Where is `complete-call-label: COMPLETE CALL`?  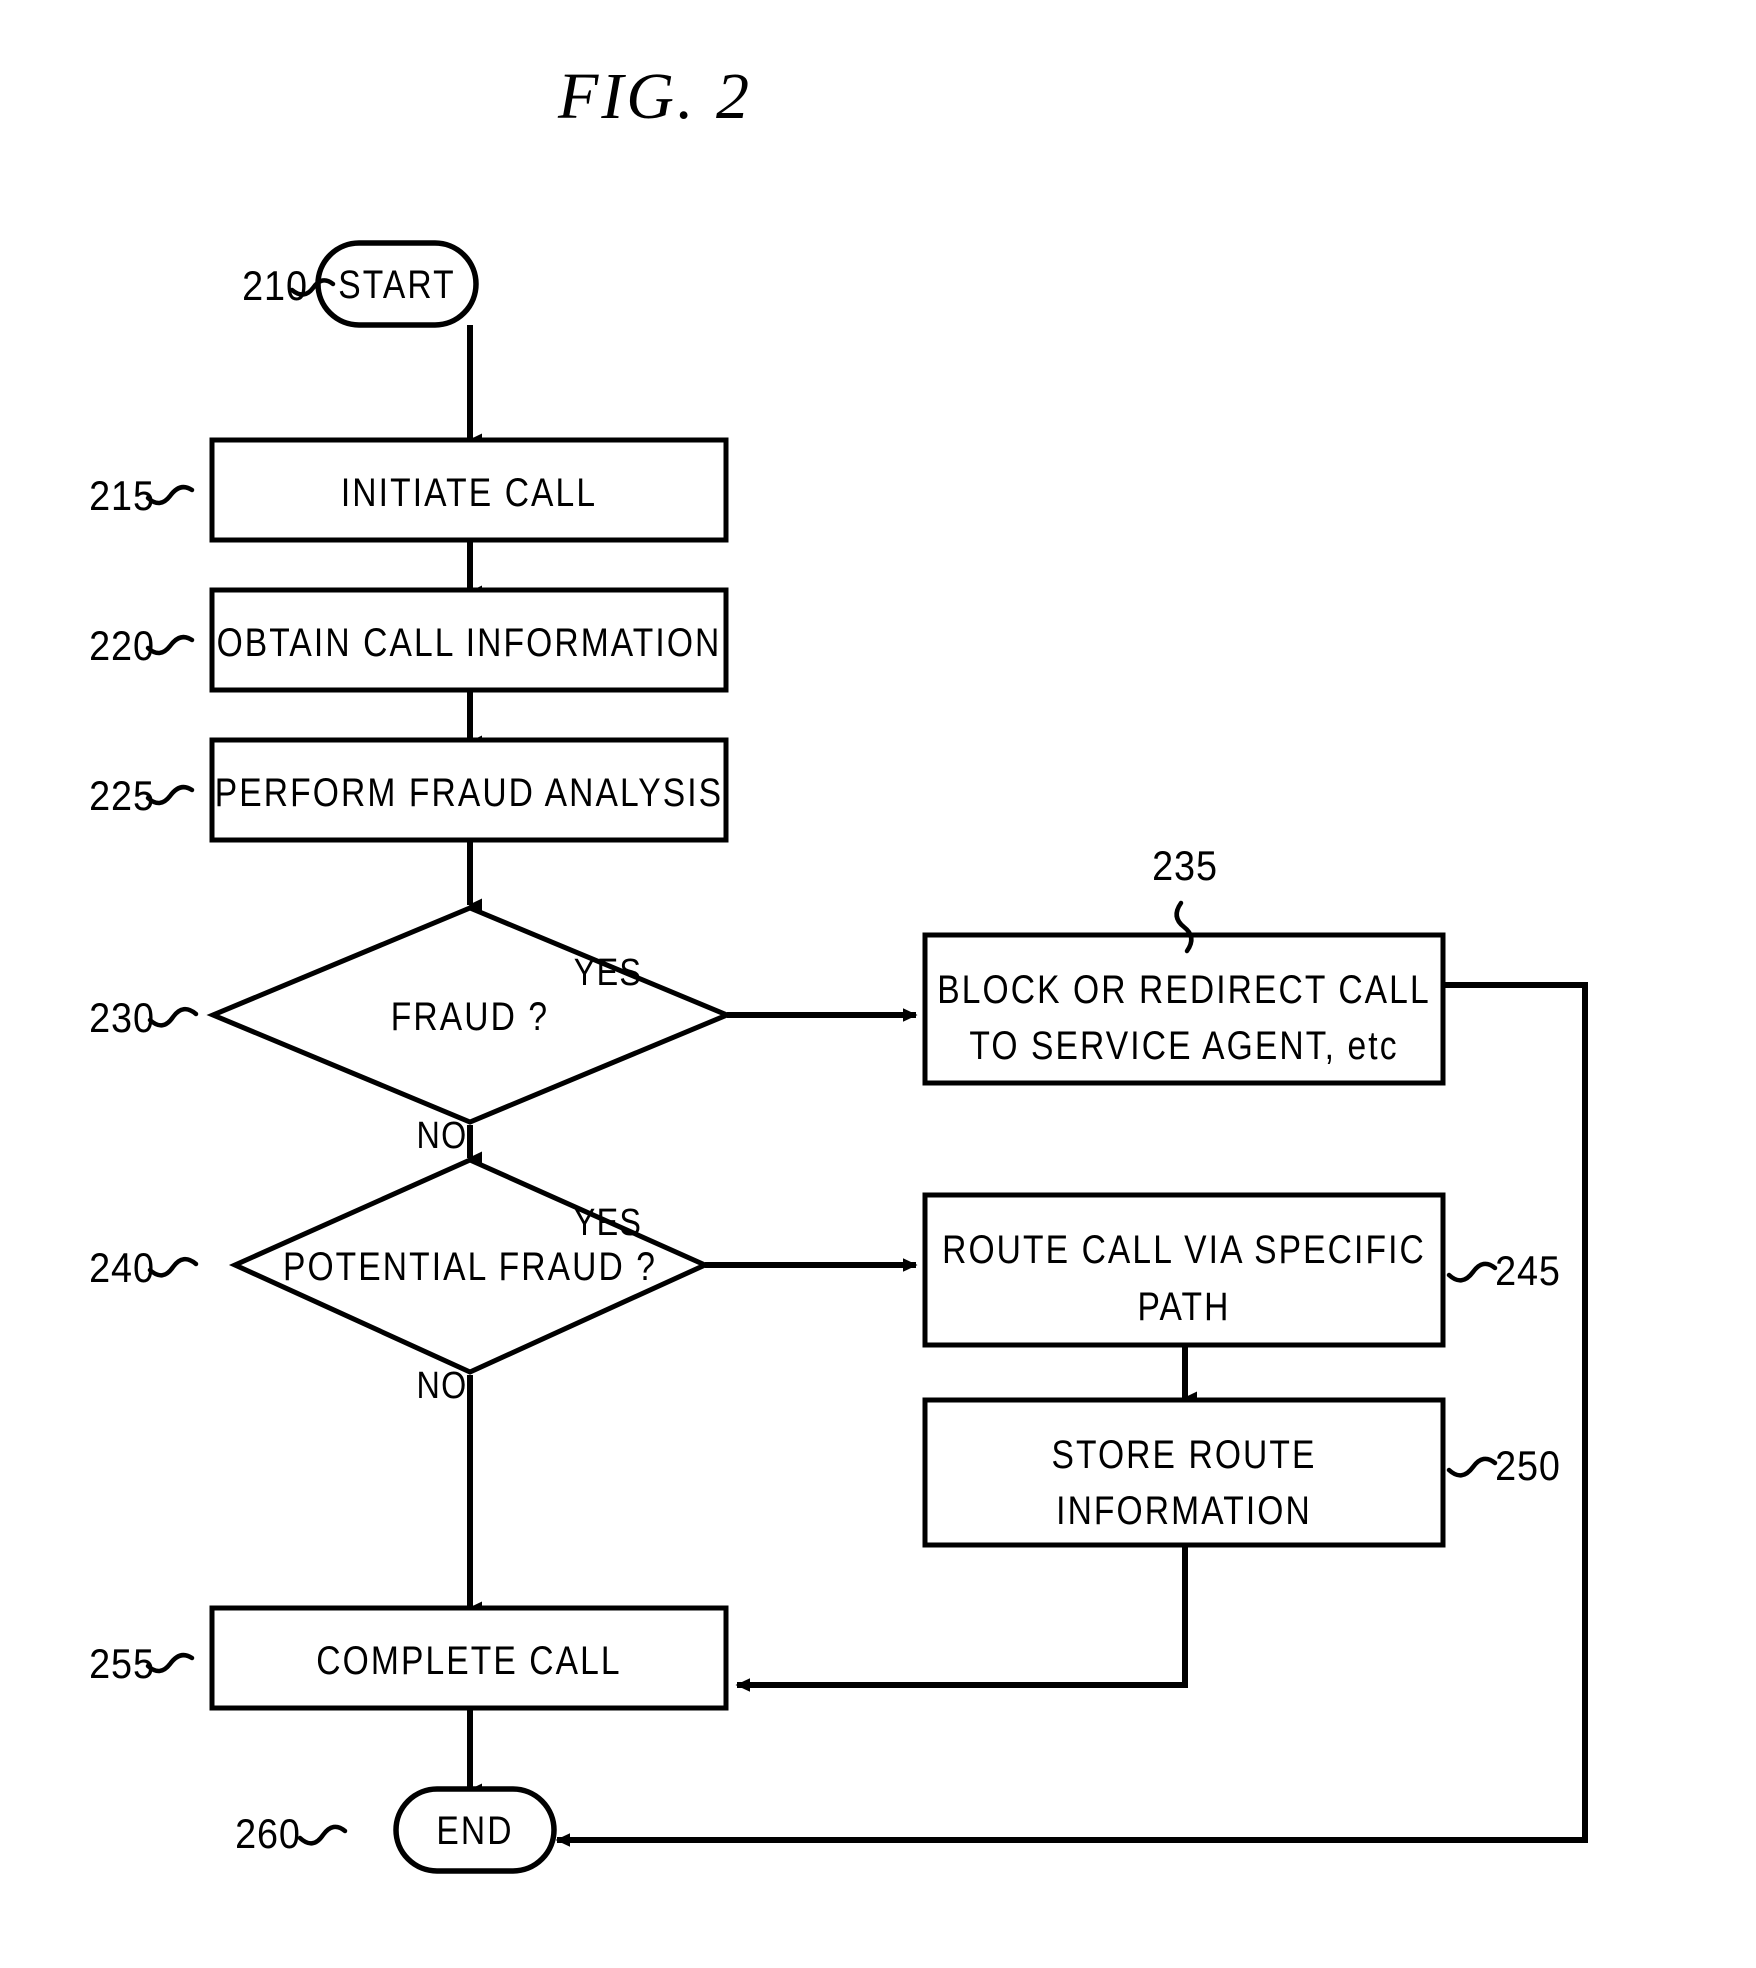
complete-call-label: COMPLETE CALL is located at coordinates (468, 1660).